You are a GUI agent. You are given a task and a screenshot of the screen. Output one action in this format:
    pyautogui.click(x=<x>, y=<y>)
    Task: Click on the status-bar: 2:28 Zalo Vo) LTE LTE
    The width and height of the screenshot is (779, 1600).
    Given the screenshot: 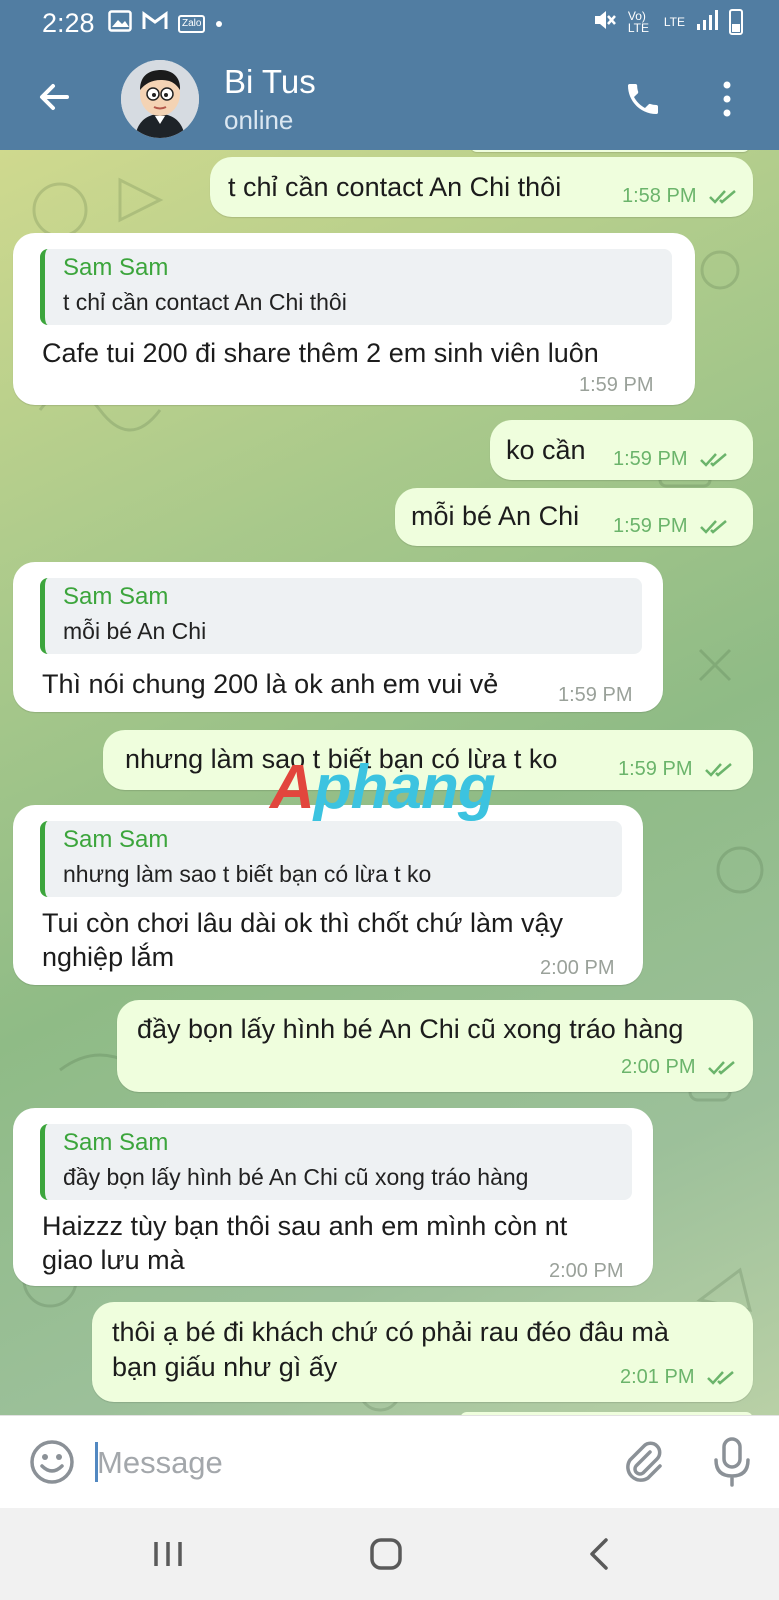 What is the action you would take?
    pyautogui.click(x=389, y=25)
    